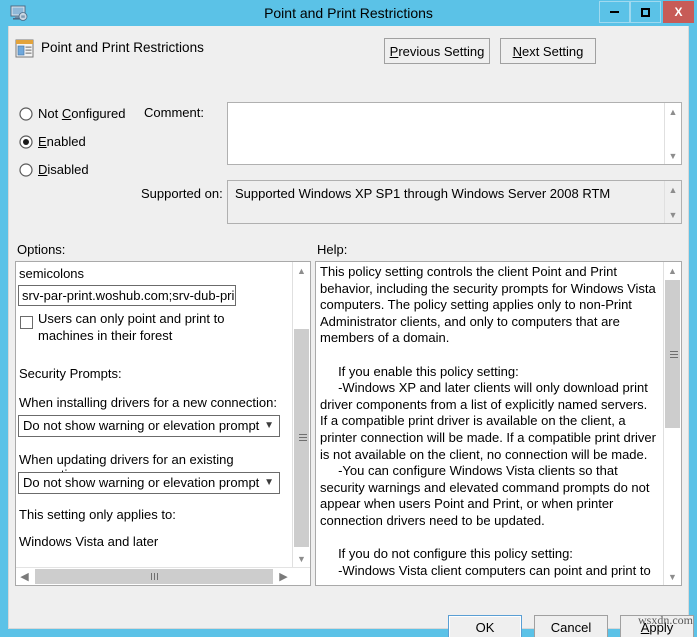 The width and height of the screenshot is (697, 637). I want to click on radio-not-configured-label: Not Configured, so click(82, 113).